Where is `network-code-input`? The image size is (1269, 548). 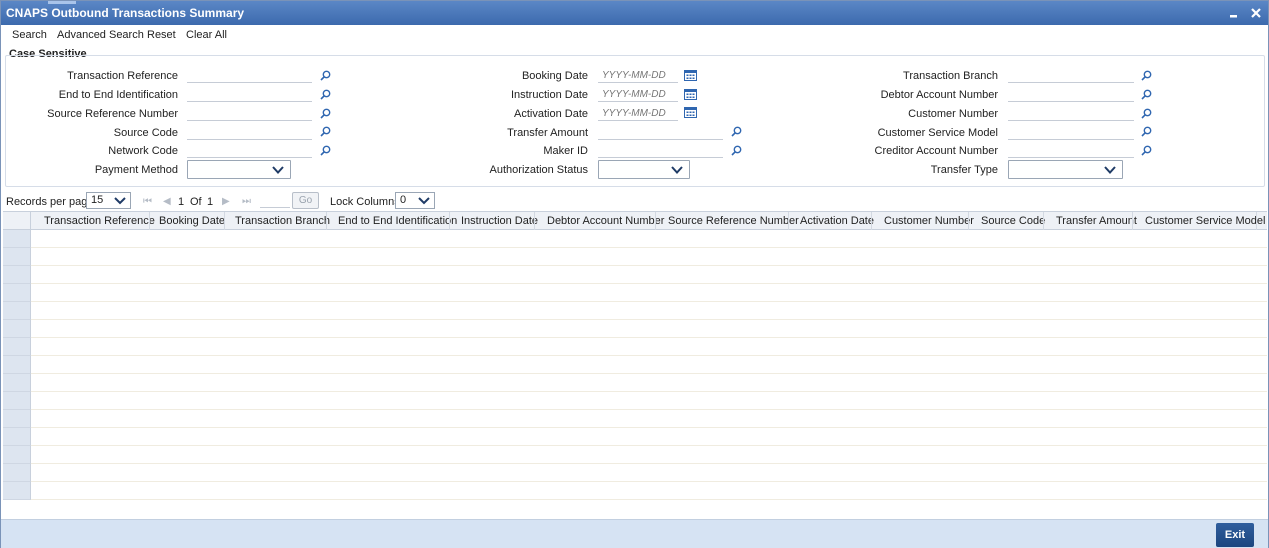 network-code-input is located at coordinates (249, 150).